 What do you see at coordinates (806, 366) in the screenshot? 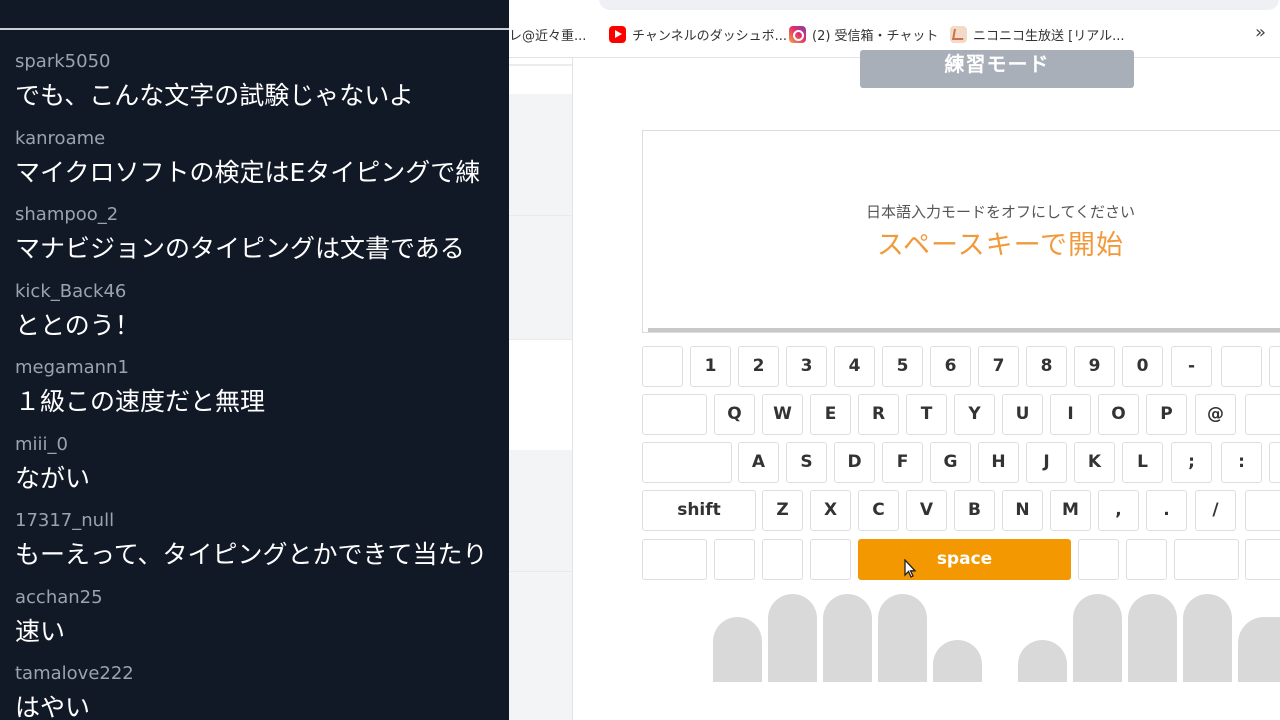
I see `key-3: 3` at bounding box center [806, 366].